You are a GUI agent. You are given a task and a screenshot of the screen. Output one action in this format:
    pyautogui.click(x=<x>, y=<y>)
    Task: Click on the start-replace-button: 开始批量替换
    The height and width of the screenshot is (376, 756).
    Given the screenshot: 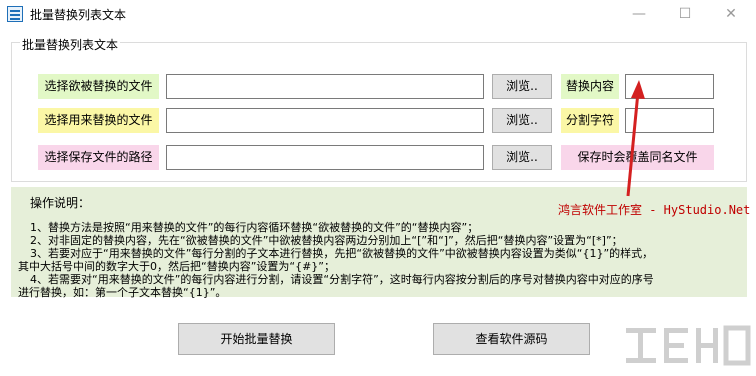 What is the action you would take?
    pyautogui.click(x=256, y=339)
    